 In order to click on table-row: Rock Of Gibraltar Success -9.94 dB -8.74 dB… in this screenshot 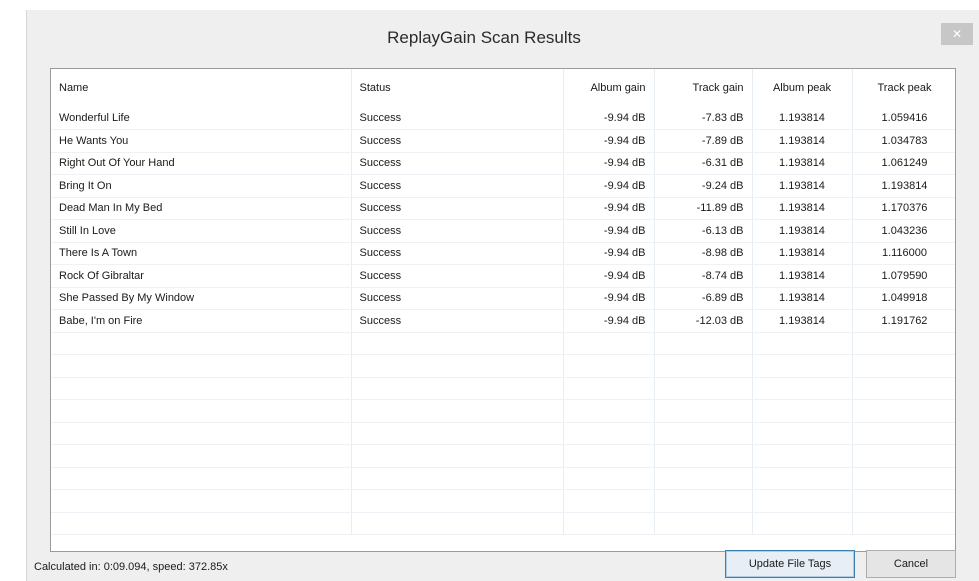, I will do `click(503, 276)`.